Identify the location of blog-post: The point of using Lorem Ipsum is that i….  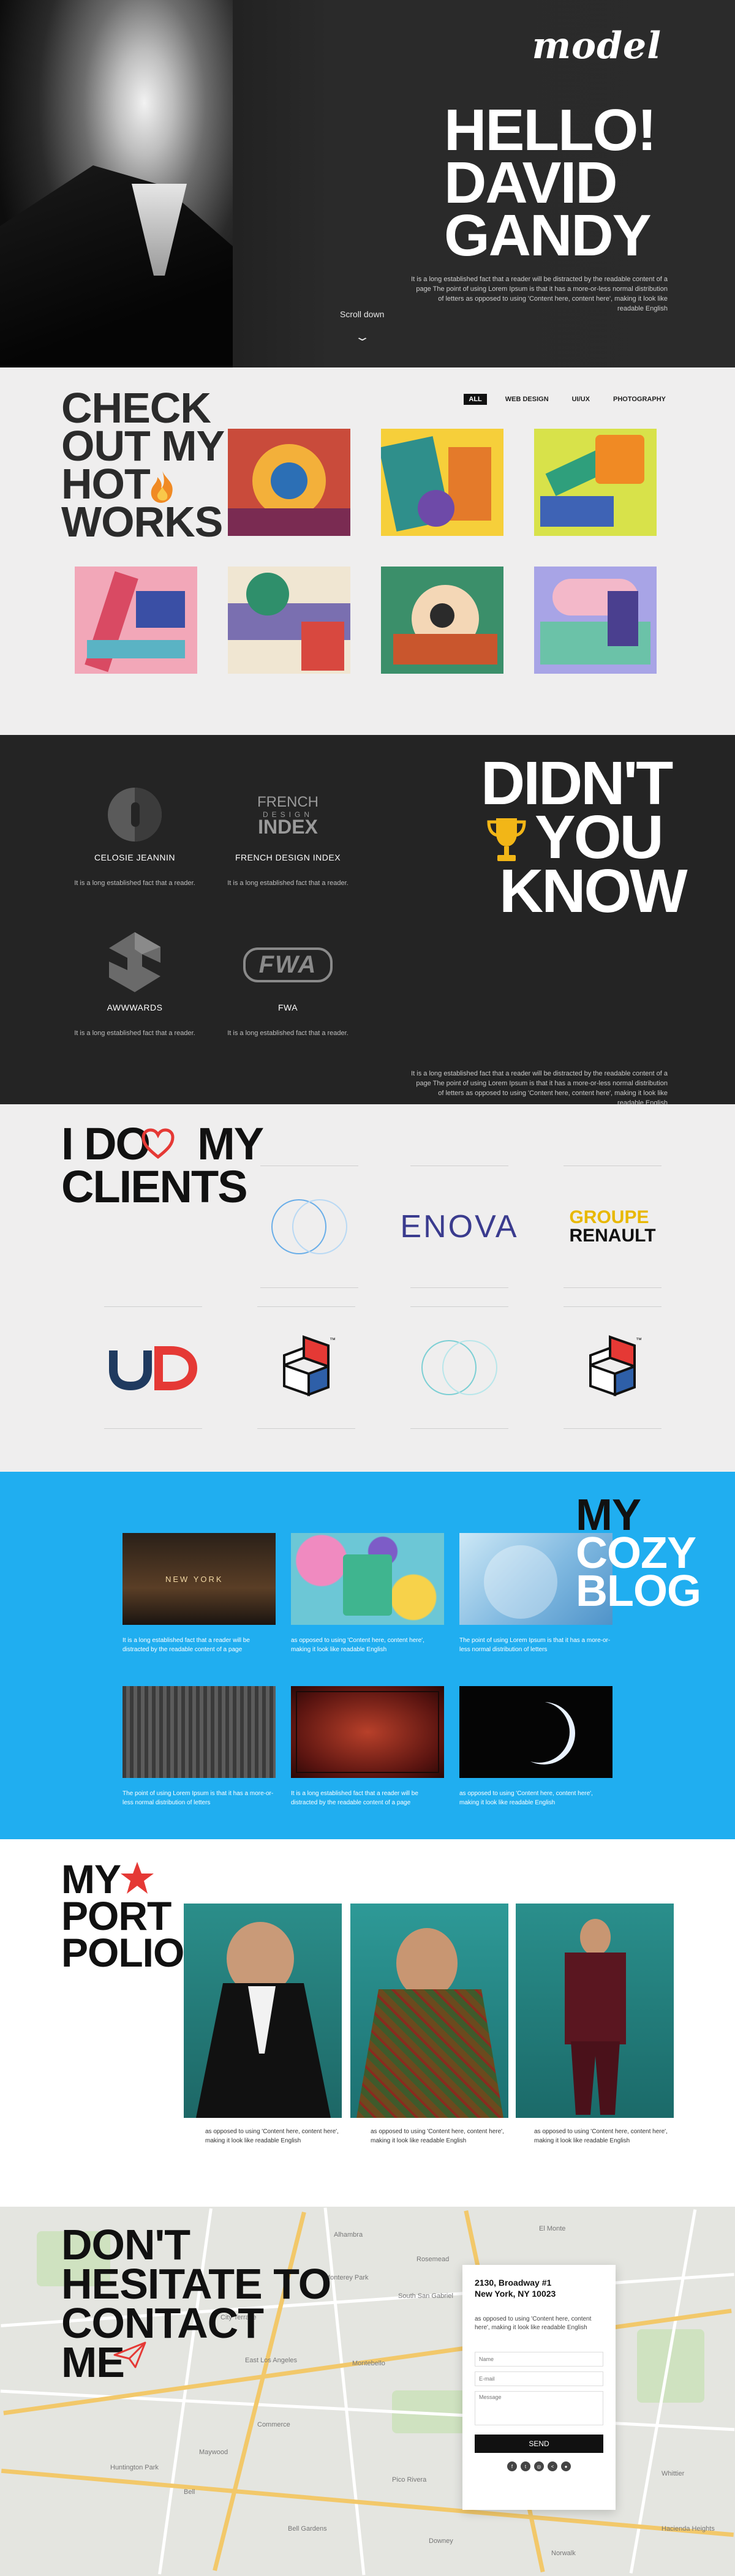
(200, 1747).